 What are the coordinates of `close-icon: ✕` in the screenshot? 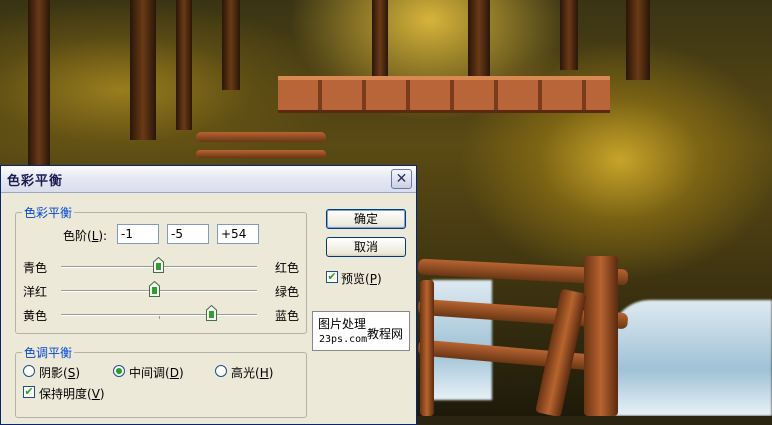 It's located at (401, 179).